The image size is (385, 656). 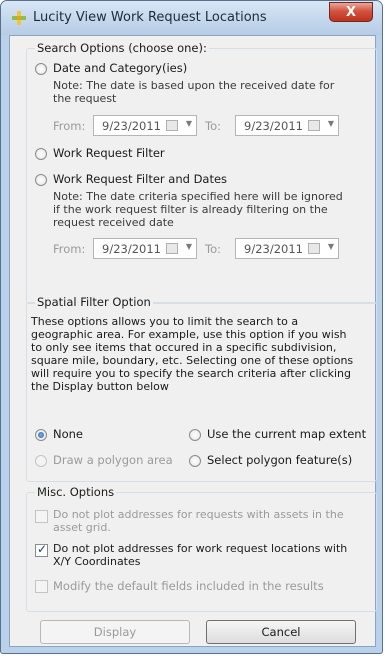 I want to click on from-label-2: From:, so click(x=69, y=249).